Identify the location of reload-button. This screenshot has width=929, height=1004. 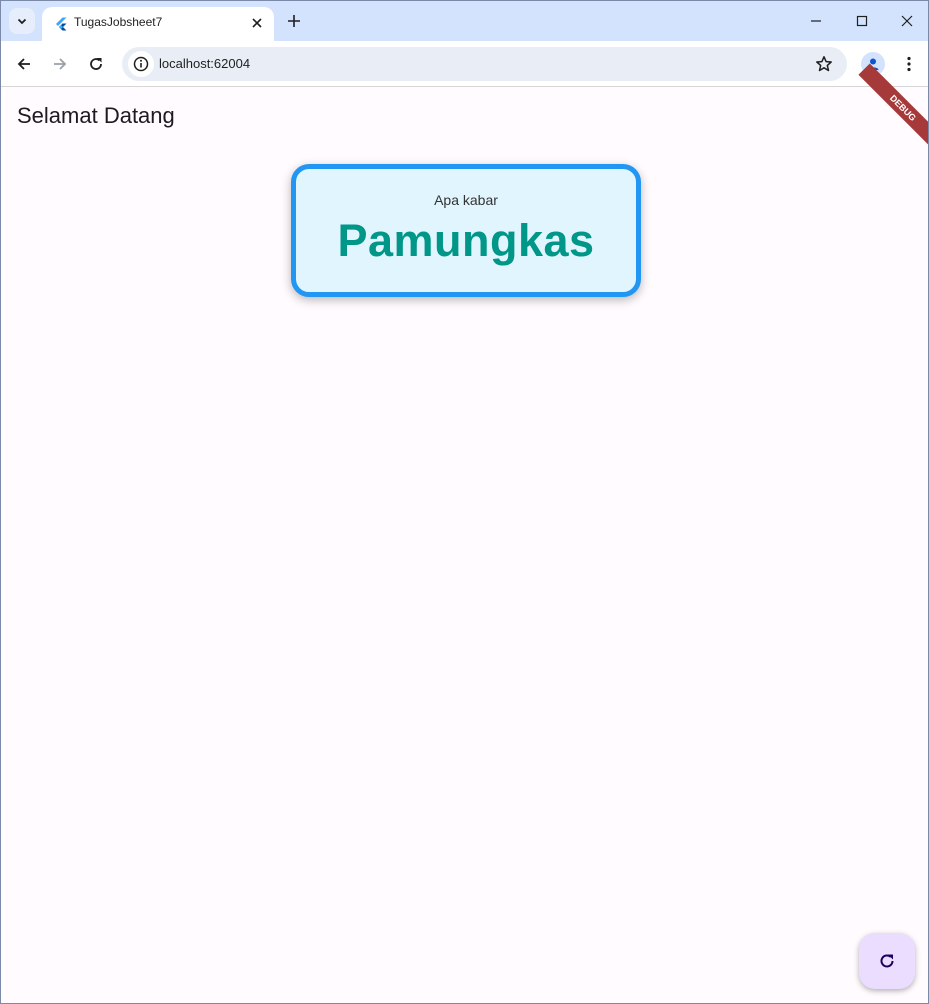
(96, 64).